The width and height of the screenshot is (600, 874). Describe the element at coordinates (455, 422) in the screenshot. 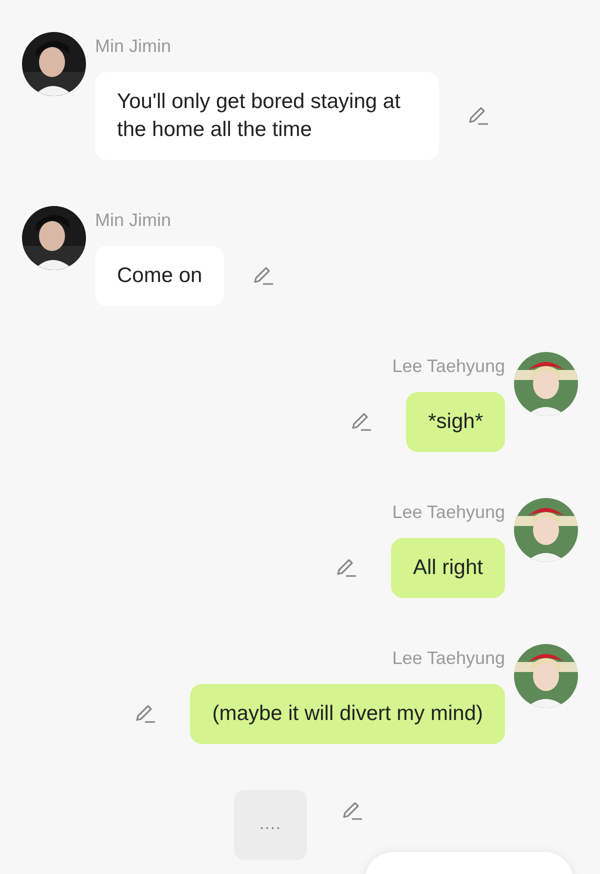

I see `message-bubble: *sigh*` at that location.